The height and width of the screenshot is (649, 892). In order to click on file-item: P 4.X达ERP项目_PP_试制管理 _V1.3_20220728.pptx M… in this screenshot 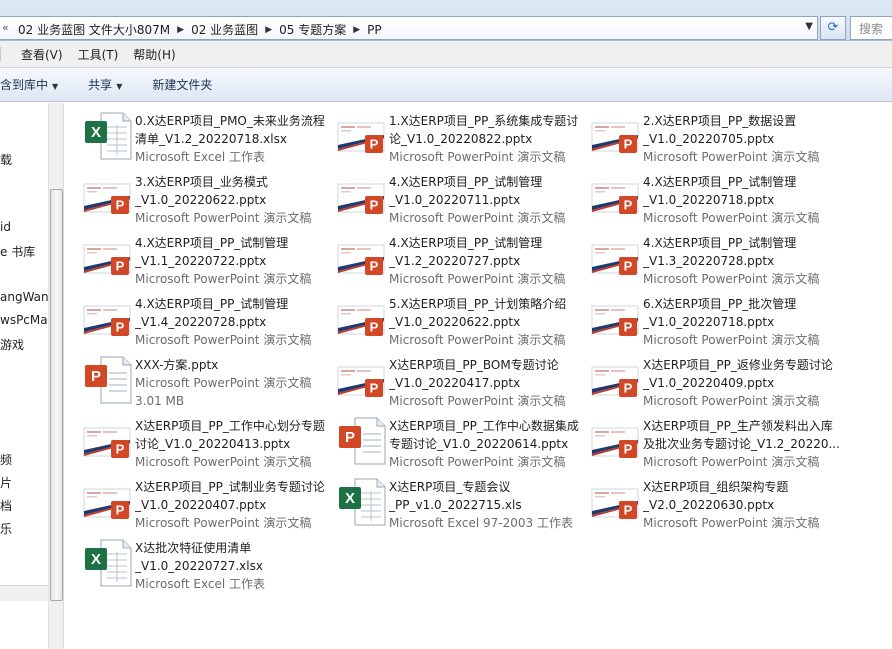, I will do `click(716, 258)`.